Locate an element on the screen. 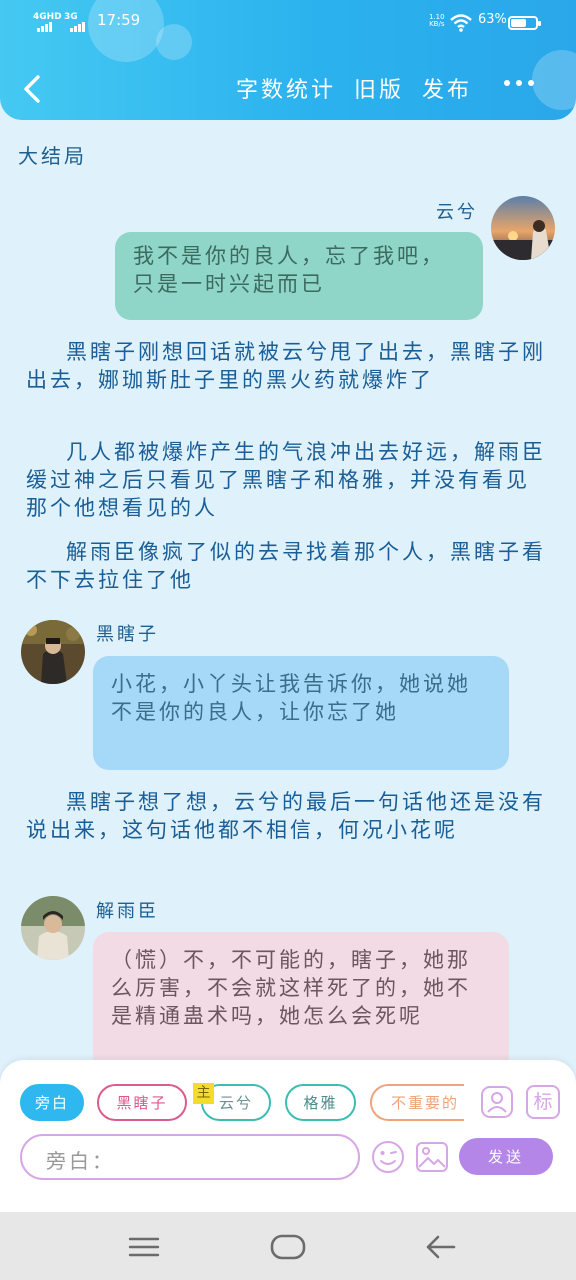 Image resolution: width=576 pixels, height=1280 pixels. battery-level is located at coordinates (519, 23).